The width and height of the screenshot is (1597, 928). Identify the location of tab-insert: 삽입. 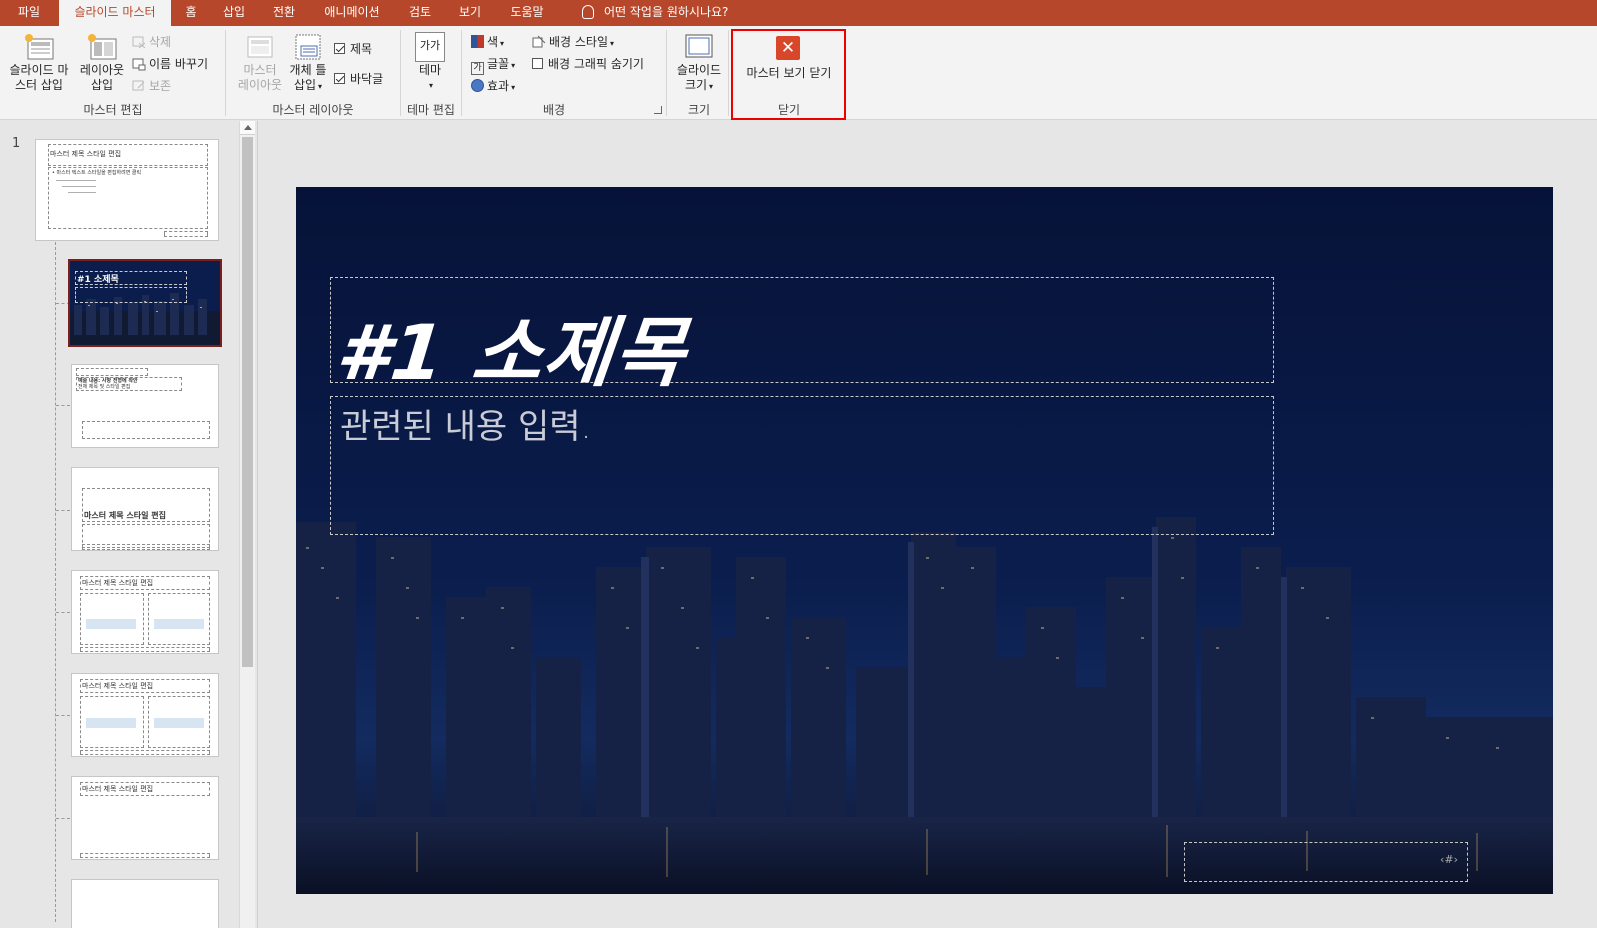
(234, 13).